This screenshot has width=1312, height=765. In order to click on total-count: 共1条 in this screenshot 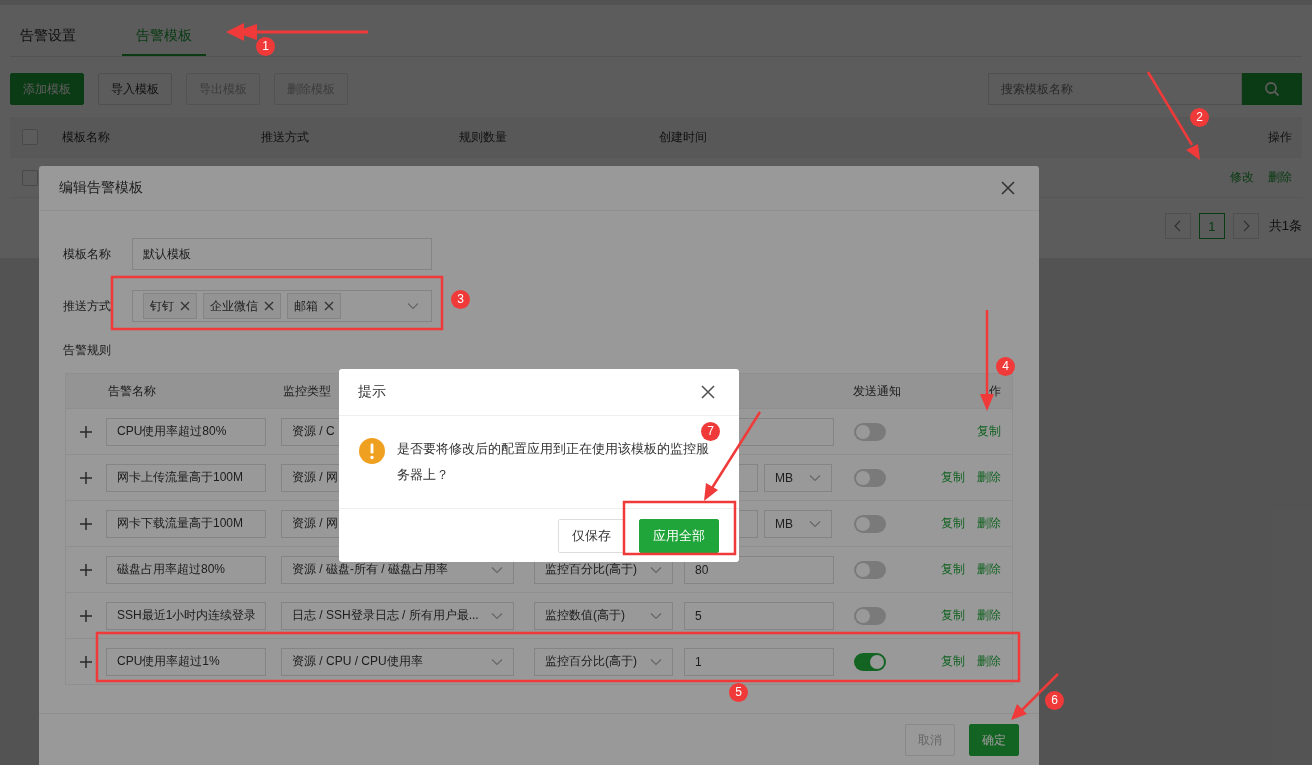, I will do `click(1285, 226)`.